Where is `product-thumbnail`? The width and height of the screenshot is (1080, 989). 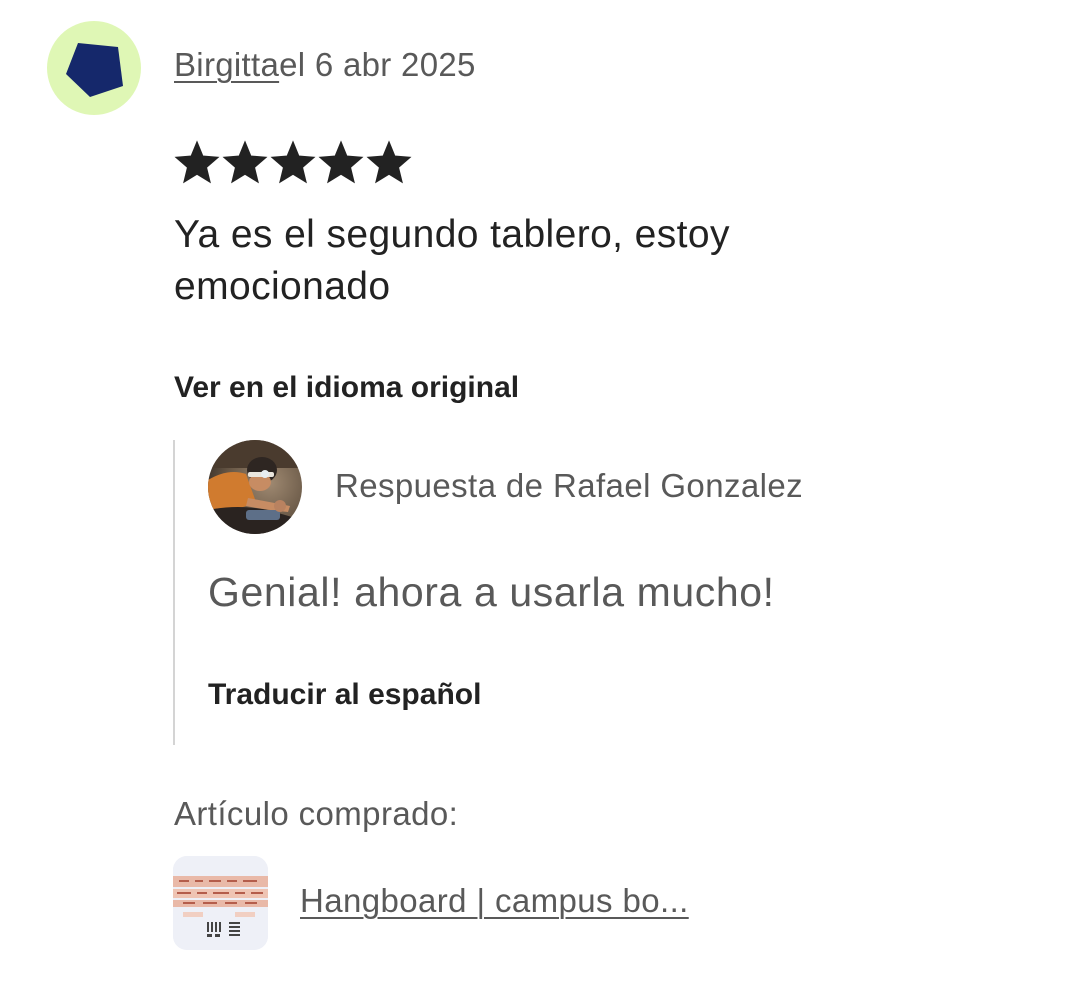 product-thumbnail is located at coordinates (220, 903).